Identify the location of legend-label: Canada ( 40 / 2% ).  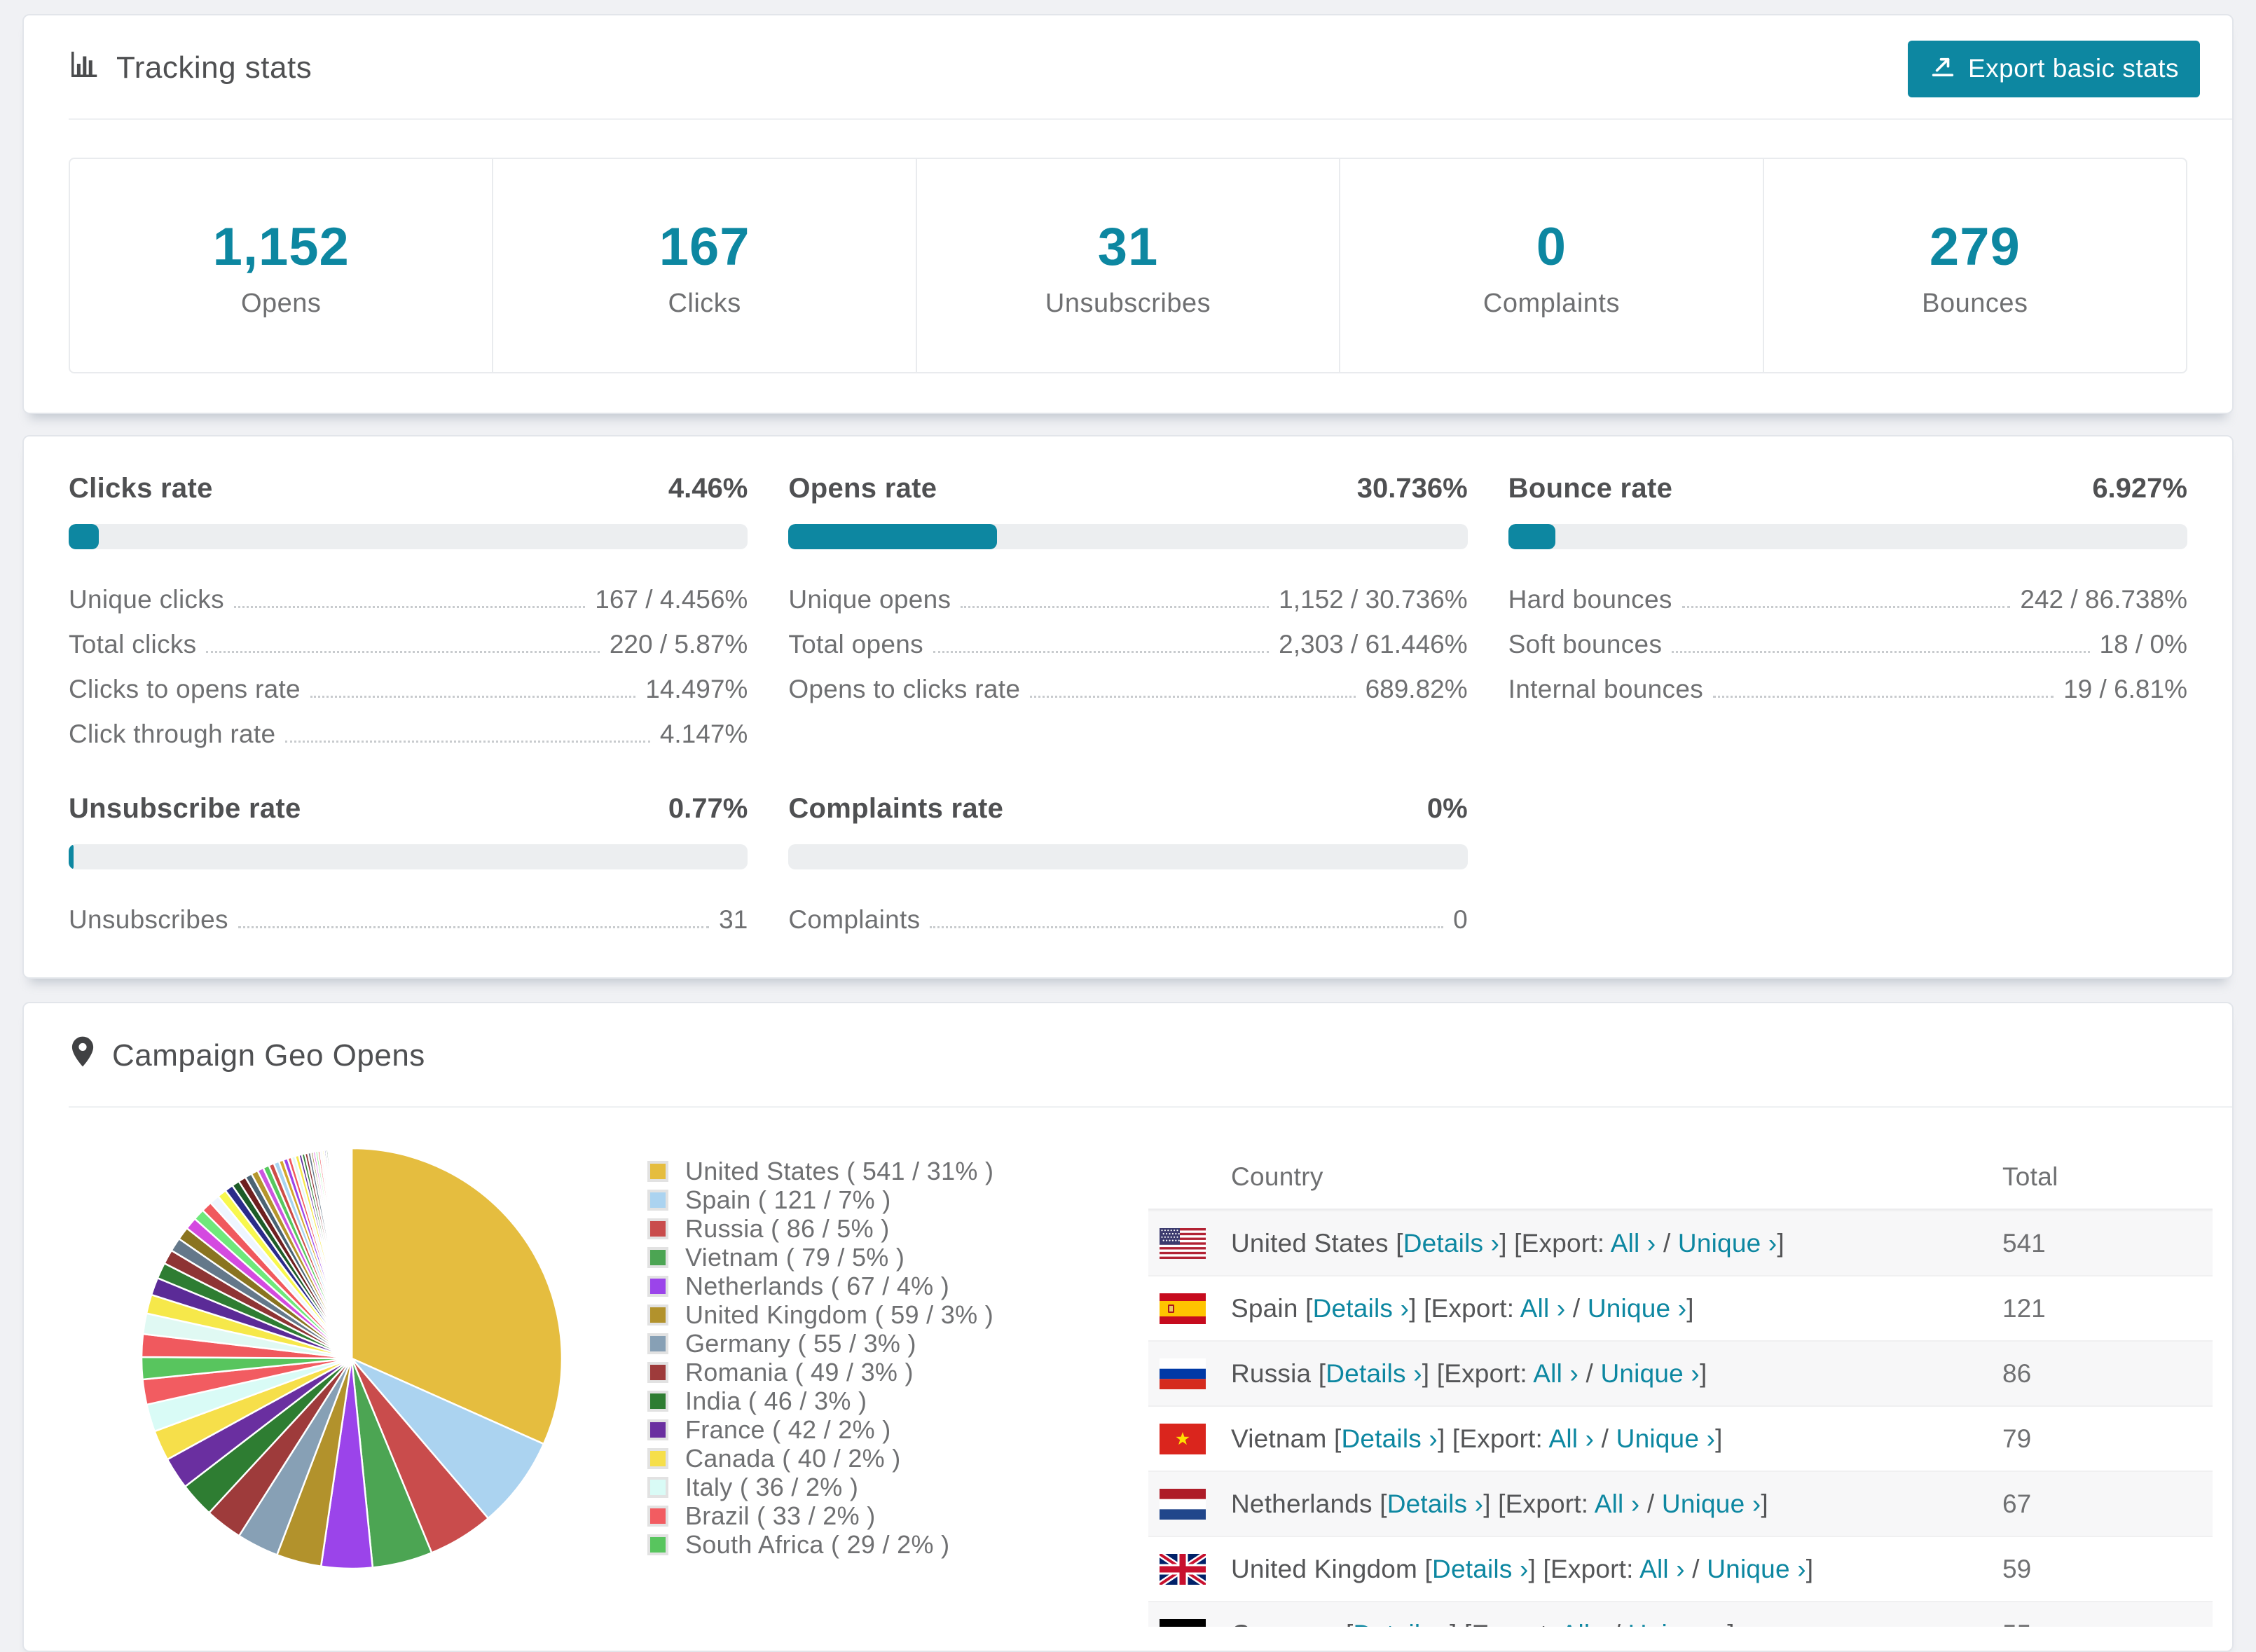
(793, 1458).